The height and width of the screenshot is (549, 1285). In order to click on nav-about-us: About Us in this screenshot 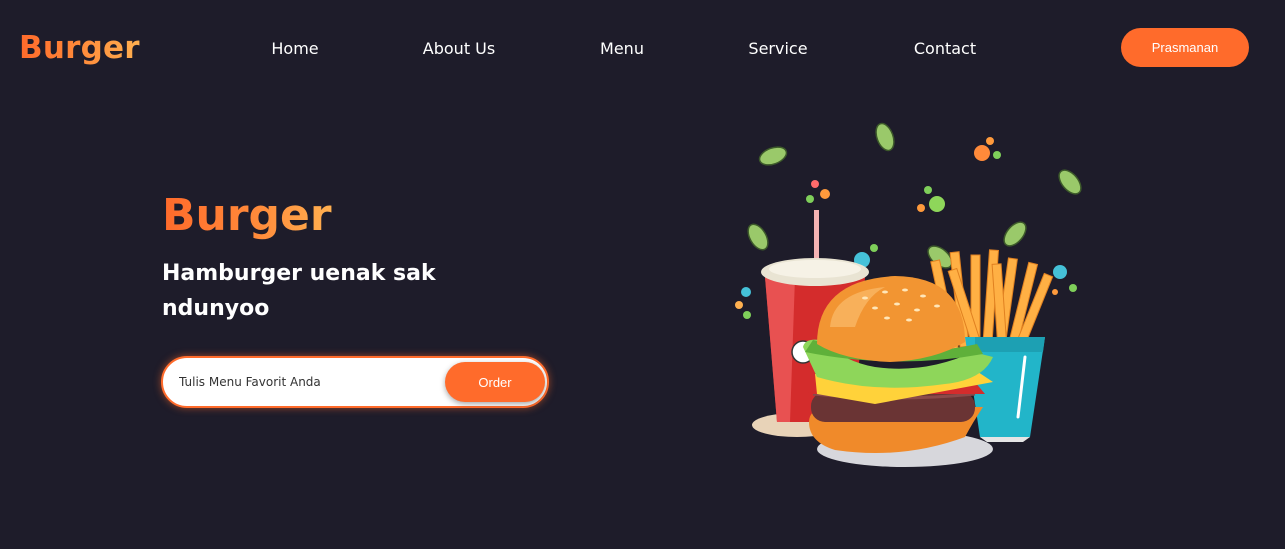, I will do `click(459, 49)`.